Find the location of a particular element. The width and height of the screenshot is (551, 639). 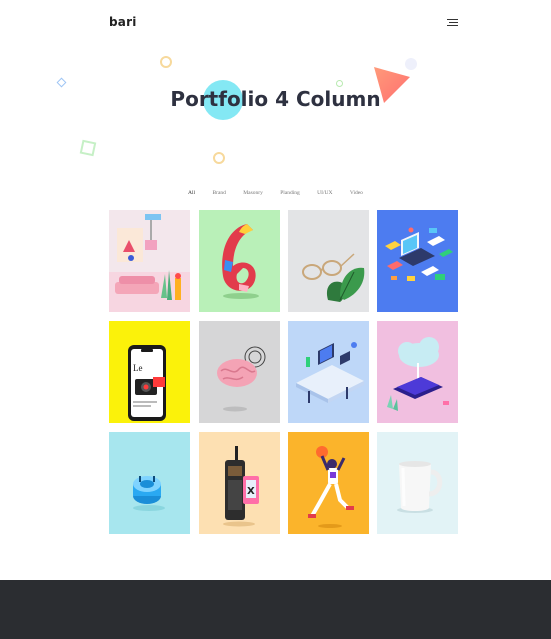

svg-text: X is located at coordinates (251, 491).